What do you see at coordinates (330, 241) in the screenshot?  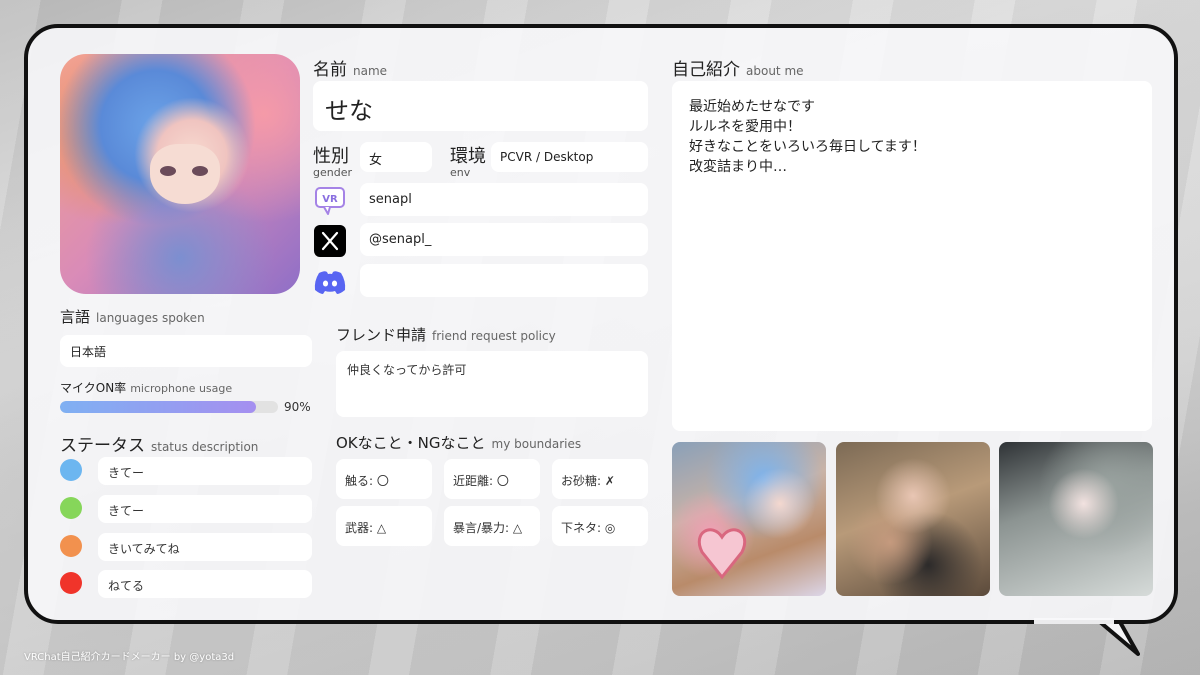 I see `x-logo-icon` at bounding box center [330, 241].